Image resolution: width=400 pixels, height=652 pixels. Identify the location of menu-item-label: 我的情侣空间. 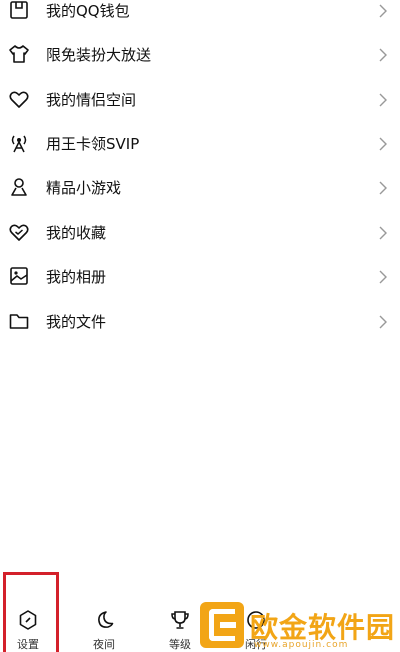
(91, 99).